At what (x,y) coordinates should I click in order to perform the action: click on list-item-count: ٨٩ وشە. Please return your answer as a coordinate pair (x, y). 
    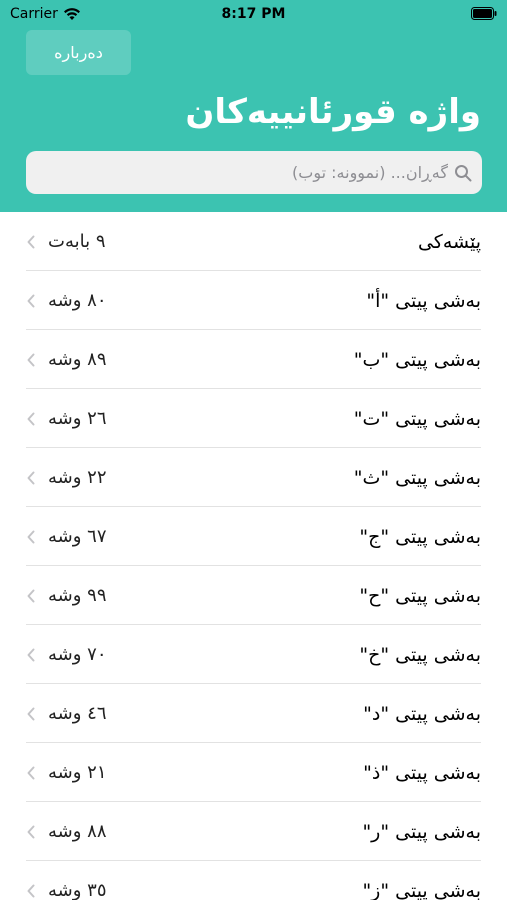
    Looking at the image, I should click on (77, 359).